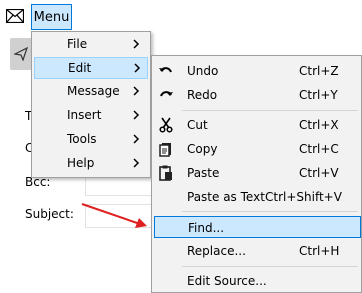 The width and height of the screenshot is (362, 293). What do you see at coordinates (319, 125) in the screenshot?
I see `shortcut-label: Ctrl+X` at bounding box center [319, 125].